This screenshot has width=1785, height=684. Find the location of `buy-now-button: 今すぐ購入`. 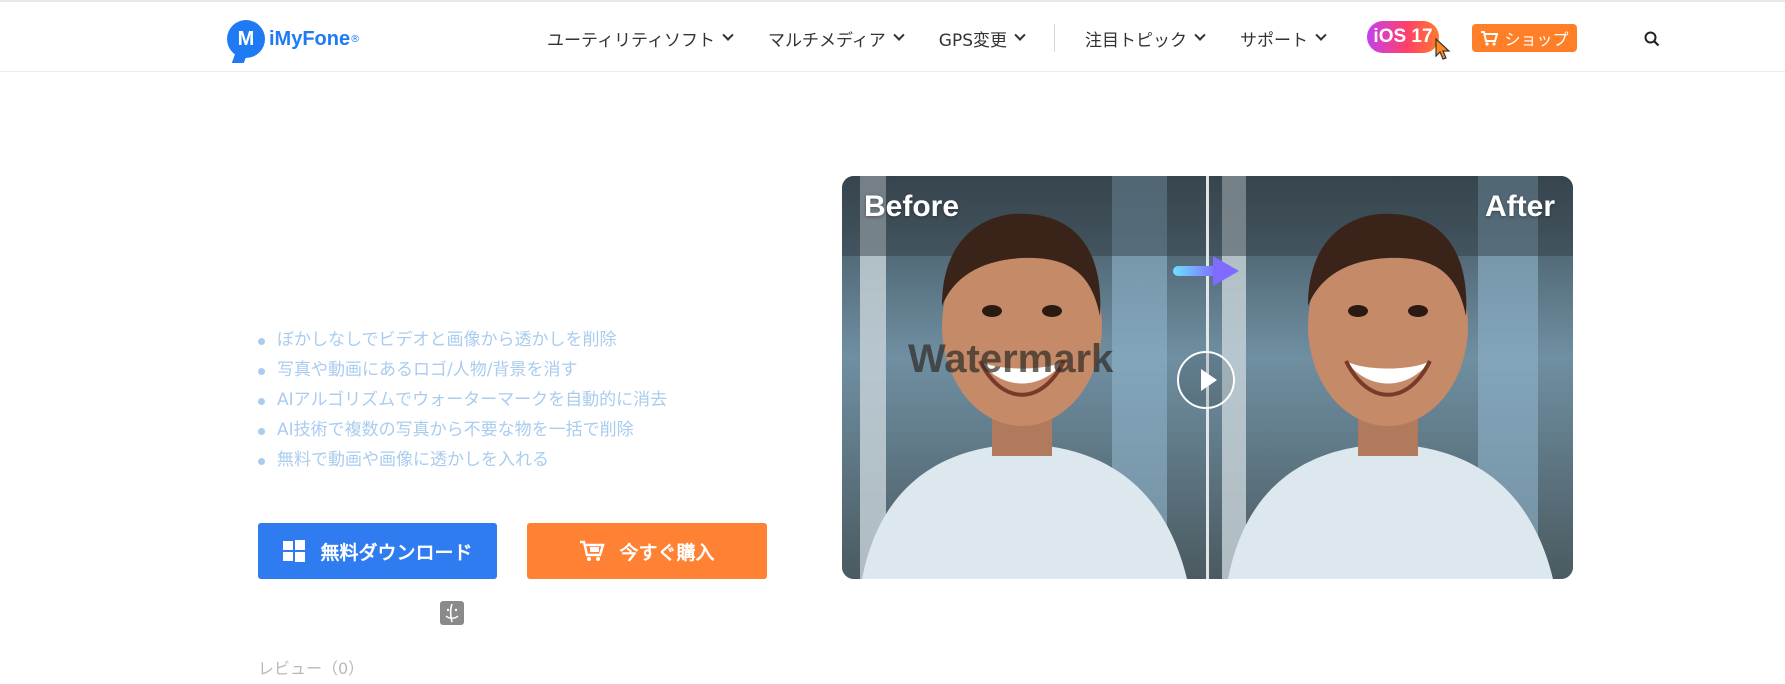

buy-now-button: 今すぐ購入 is located at coordinates (647, 551).